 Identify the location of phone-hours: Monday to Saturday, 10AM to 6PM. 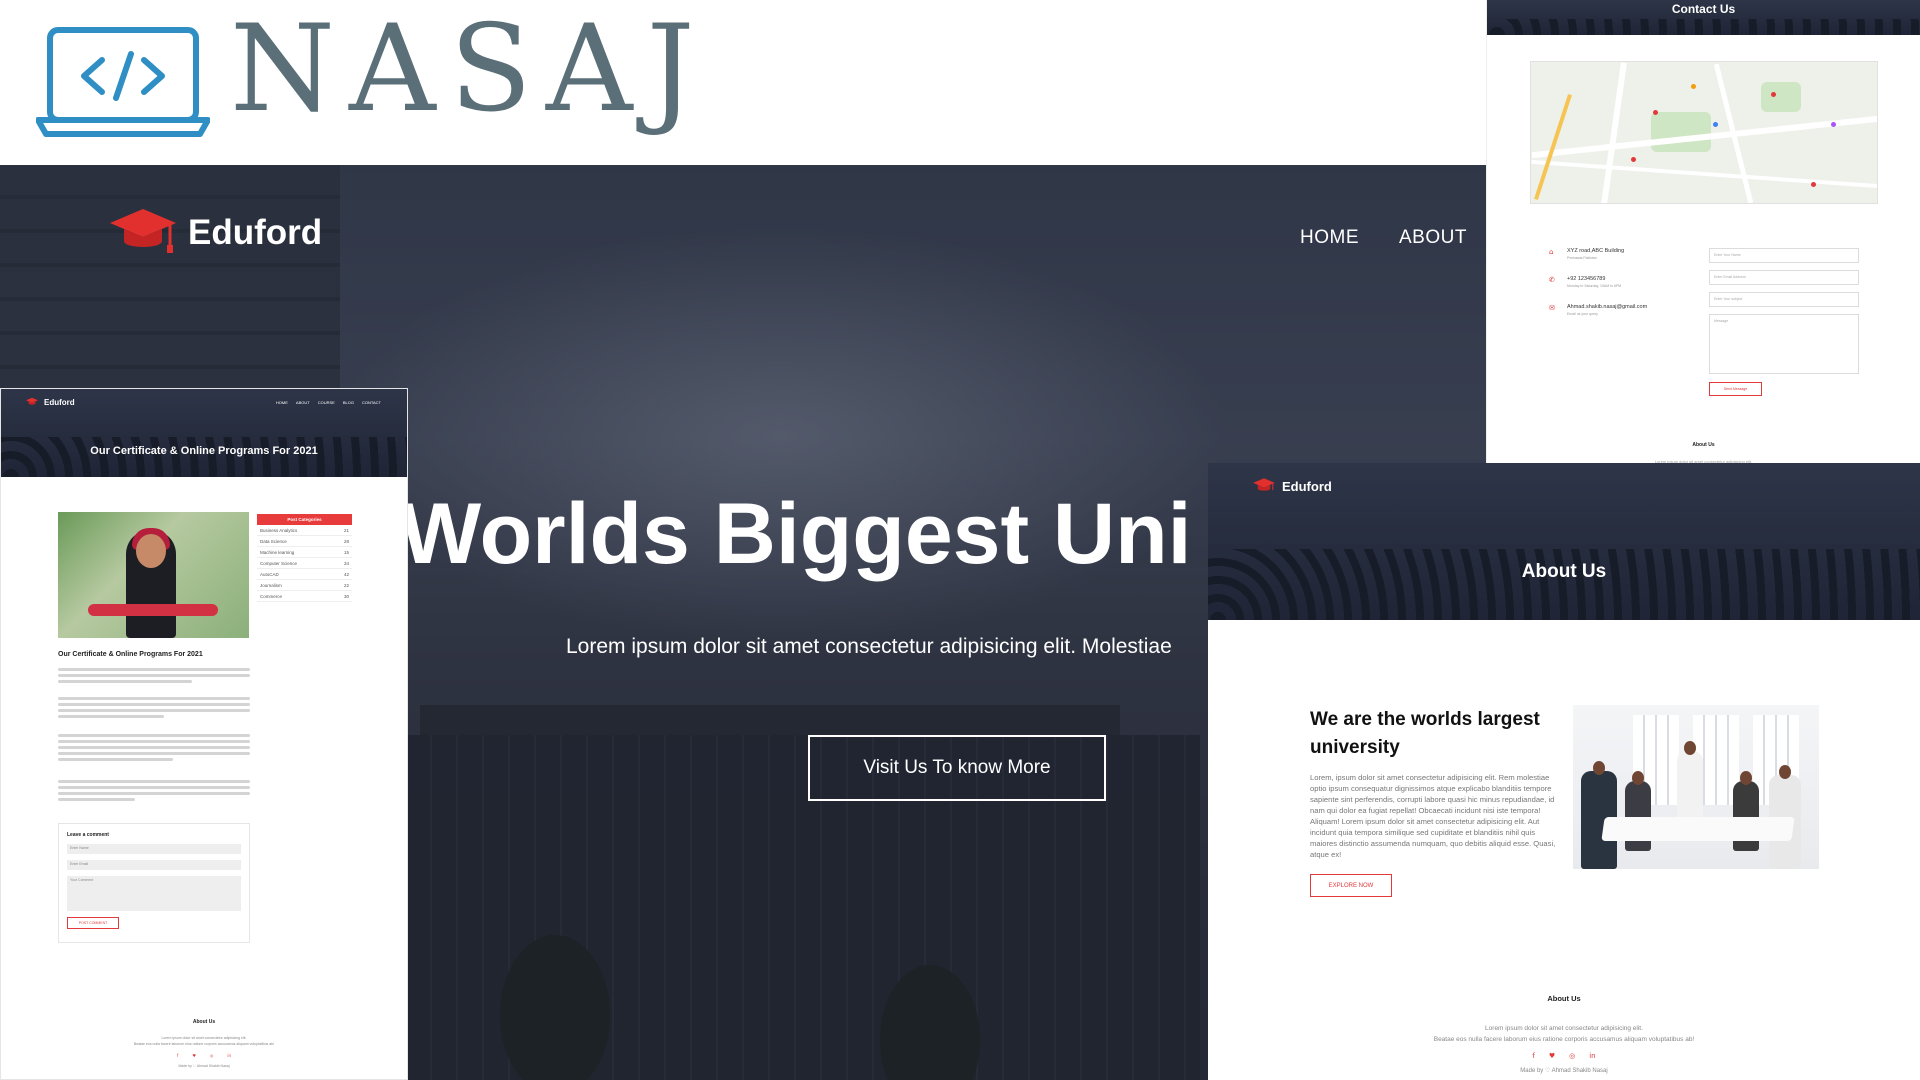
(1594, 286).